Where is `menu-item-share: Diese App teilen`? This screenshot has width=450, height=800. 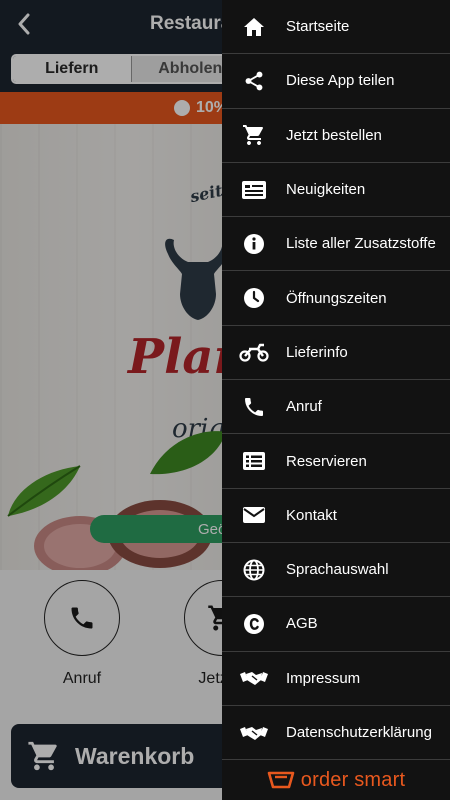 menu-item-share: Diese App teilen is located at coordinates (336, 81).